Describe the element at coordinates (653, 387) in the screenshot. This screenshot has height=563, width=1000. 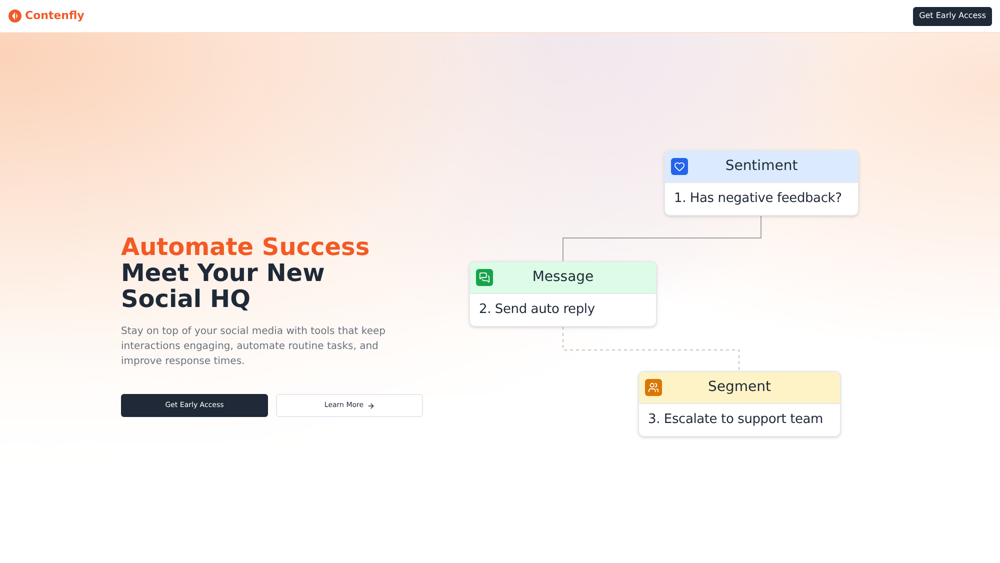
I see `users-icon` at that location.